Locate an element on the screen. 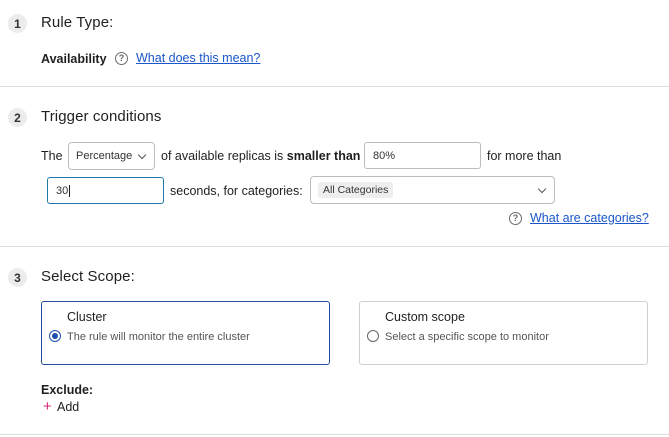  what-are-categories-link: What are categories? is located at coordinates (589, 218).